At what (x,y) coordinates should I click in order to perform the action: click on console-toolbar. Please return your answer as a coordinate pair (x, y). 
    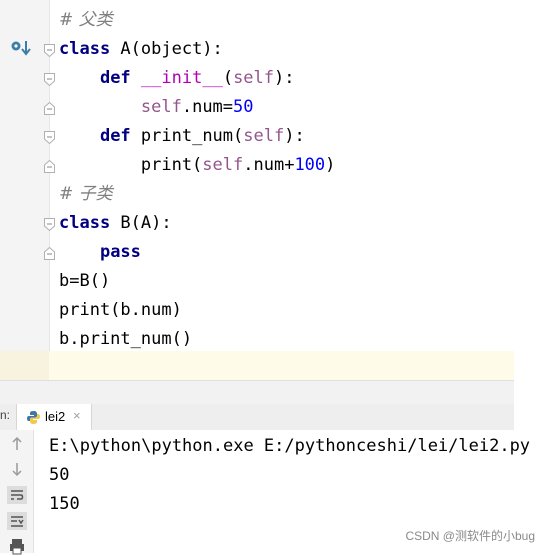
    Looking at the image, I should click on (17, 493).